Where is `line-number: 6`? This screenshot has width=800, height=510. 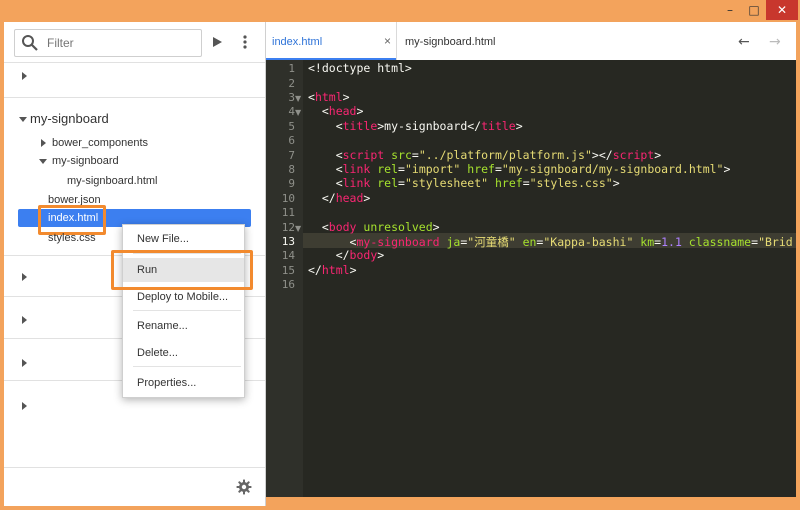 line-number: 6 is located at coordinates (291, 140).